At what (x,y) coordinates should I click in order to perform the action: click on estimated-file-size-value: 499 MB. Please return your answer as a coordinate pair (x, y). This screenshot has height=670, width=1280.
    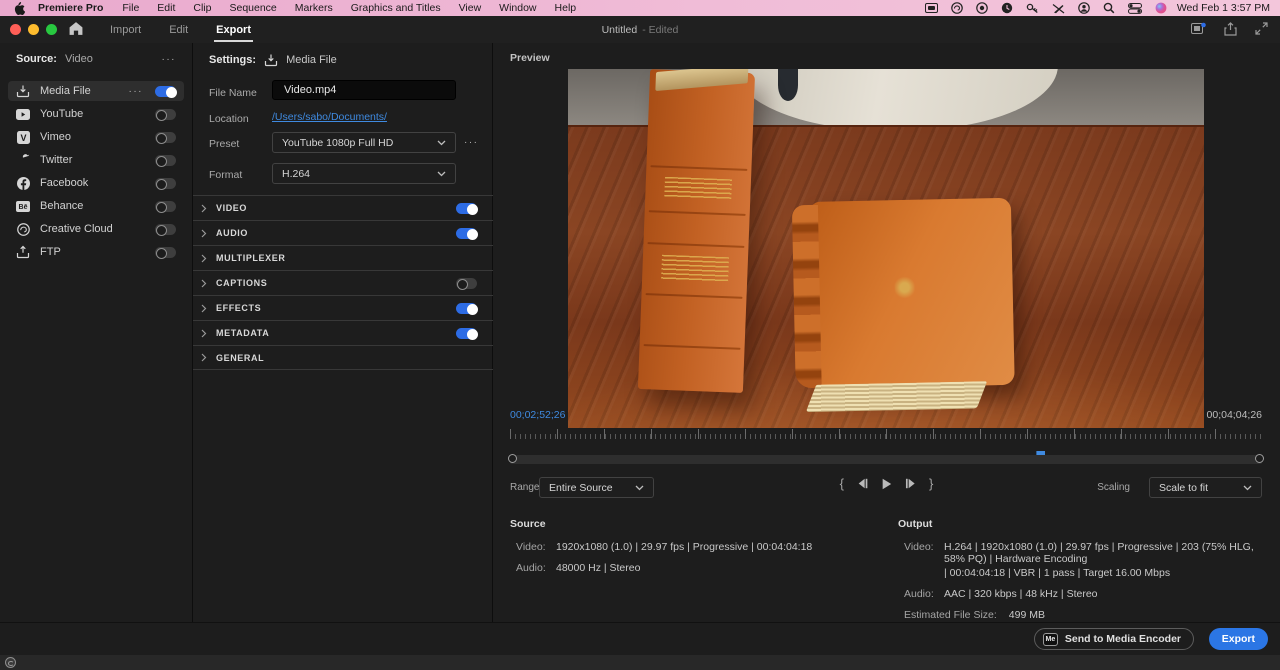
    Looking at the image, I should click on (1026, 615).